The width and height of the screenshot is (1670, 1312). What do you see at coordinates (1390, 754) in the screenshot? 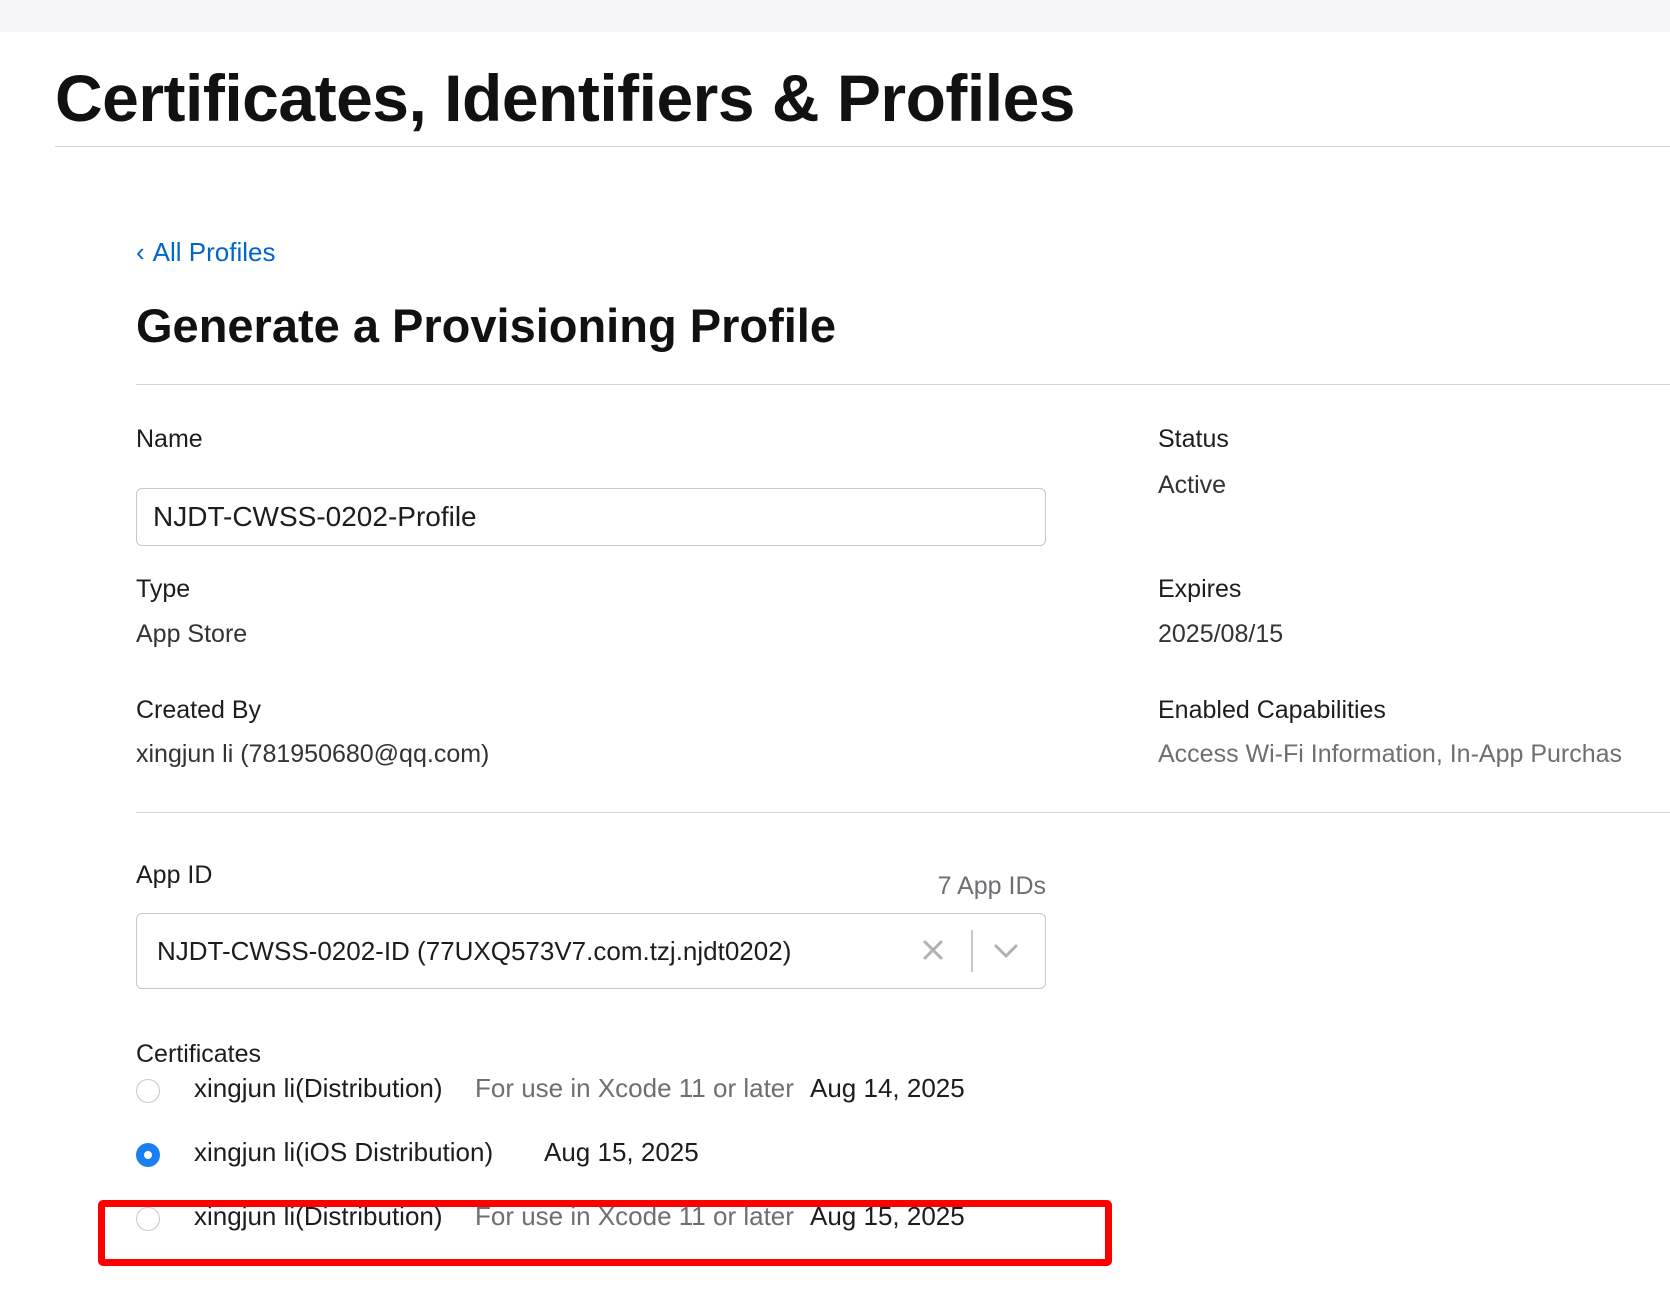
I see `capabilities-value: Access Wi-Fi Information, In-App Purchas` at bounding box center [1390, 754].